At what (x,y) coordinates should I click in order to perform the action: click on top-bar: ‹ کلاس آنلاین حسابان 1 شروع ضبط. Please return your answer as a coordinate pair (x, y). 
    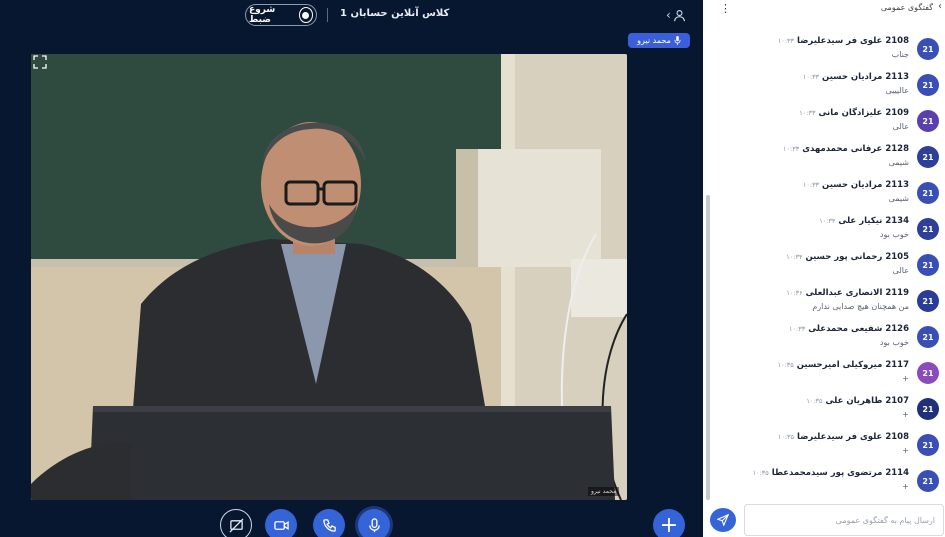
    Looking at the image, I should click on (351, 15).